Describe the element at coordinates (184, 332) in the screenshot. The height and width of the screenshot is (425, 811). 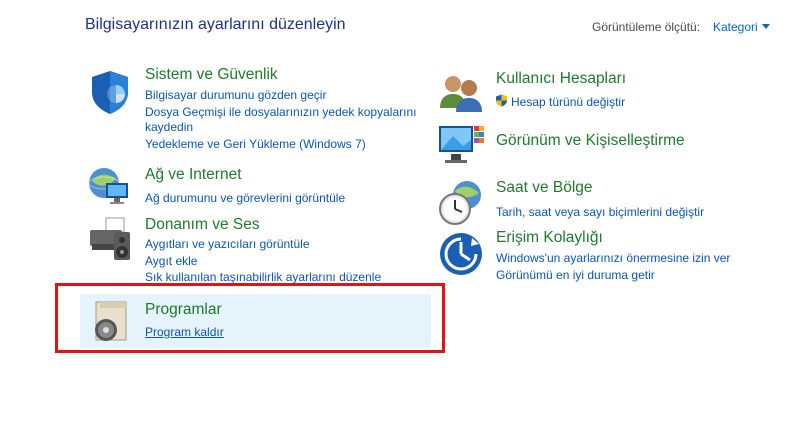
I see `link-uninstall-program: Program kaldır` at that location.